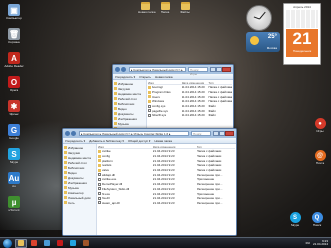 This screenshot has width=331, height=248. I want to click on toolbar-button: Открыть, so click(145, 77).